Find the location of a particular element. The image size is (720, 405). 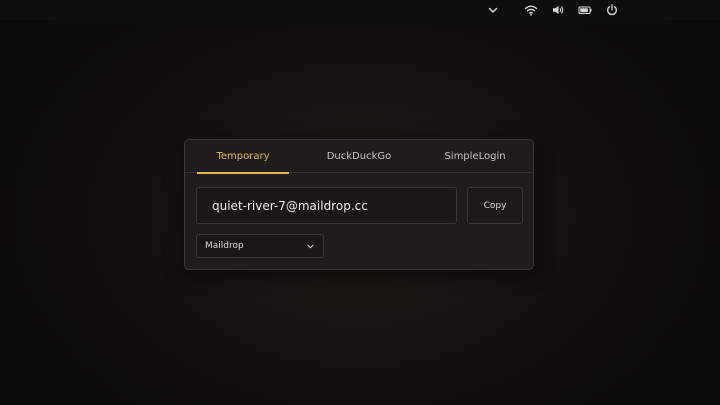

power-icon is located at coordinates (612, 10).